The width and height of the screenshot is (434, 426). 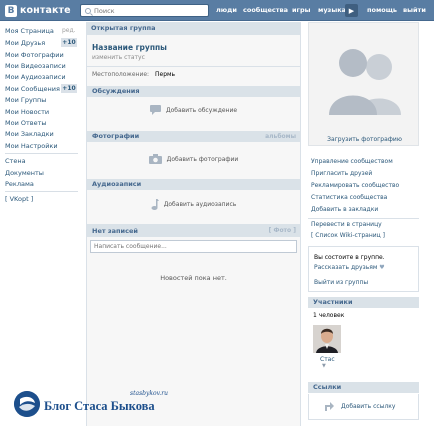 What do you see at coordinates (25, 100) in the screenshot?
I see `menu-groups: Мои Группы` at bounding box center [25, 100].